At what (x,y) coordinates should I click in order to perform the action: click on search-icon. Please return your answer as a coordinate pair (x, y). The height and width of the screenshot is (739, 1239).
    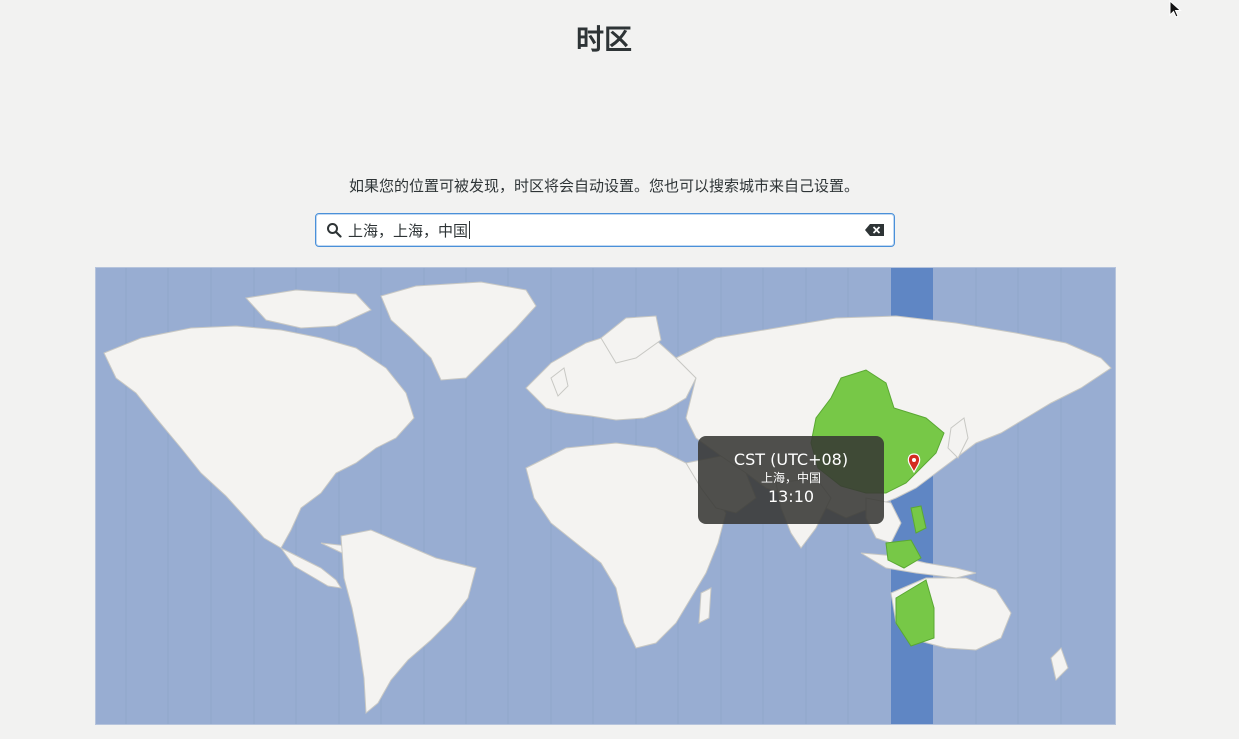
    Looking at the image, I should click on (334, 230).